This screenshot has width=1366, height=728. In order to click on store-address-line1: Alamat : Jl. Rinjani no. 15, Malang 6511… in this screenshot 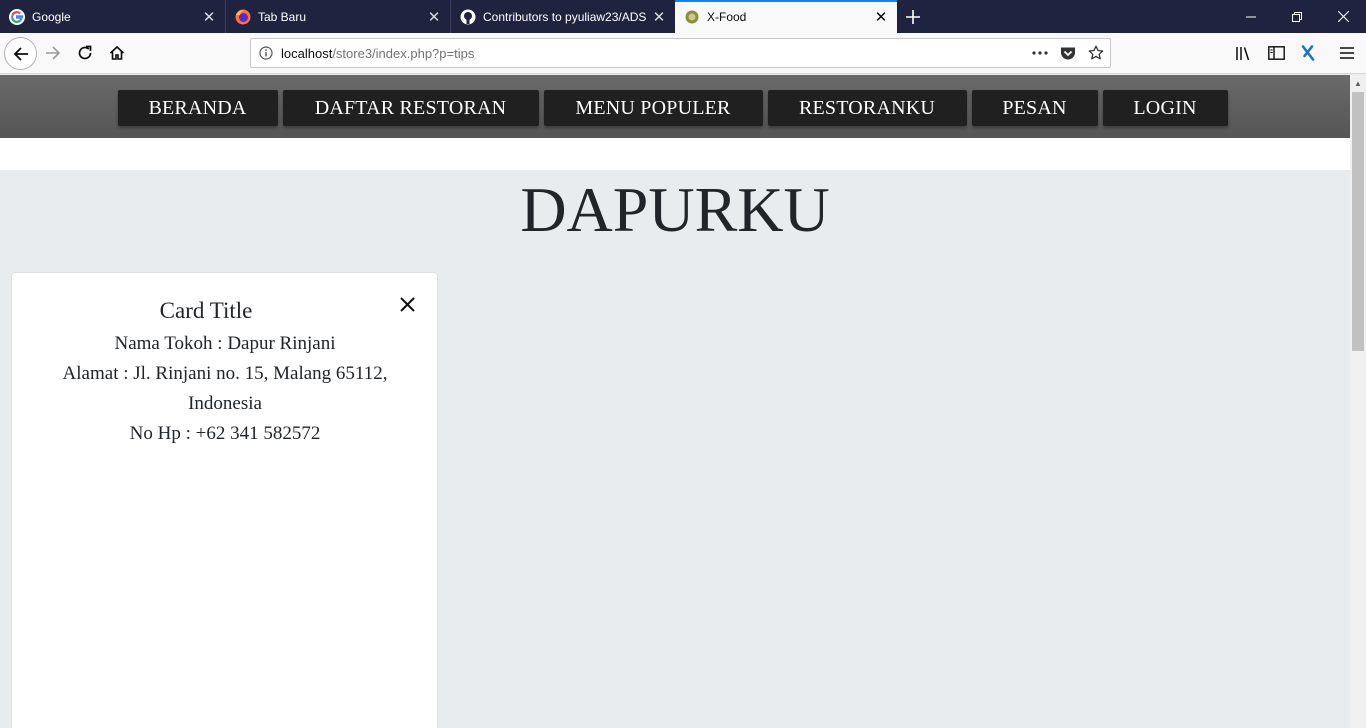, I will do `click(225, 373)`.